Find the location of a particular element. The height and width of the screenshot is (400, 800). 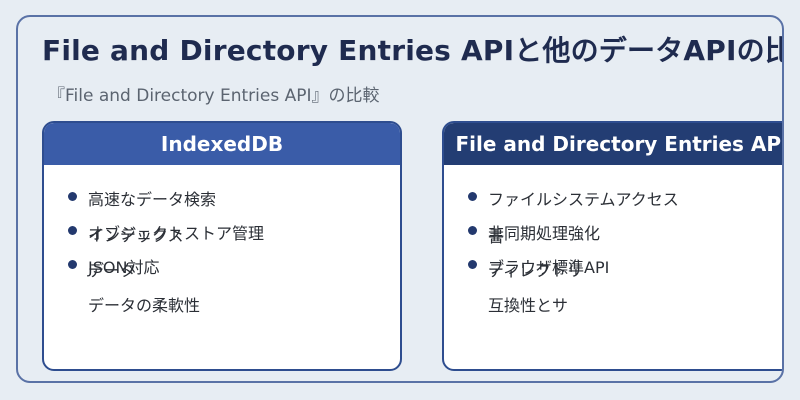

overflow-text: ディレクトリ is located at coordinates (535, 270).